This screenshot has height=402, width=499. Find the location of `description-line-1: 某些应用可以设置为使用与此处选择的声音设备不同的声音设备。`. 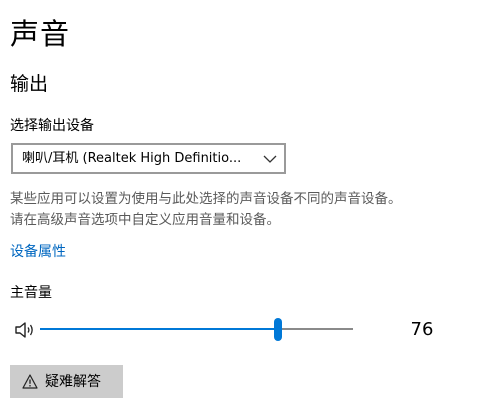

description-line-1: 某些应用可以设置为使用与此处选择的声音设备不同的声音设备。 is located at coordinates (206, 199).